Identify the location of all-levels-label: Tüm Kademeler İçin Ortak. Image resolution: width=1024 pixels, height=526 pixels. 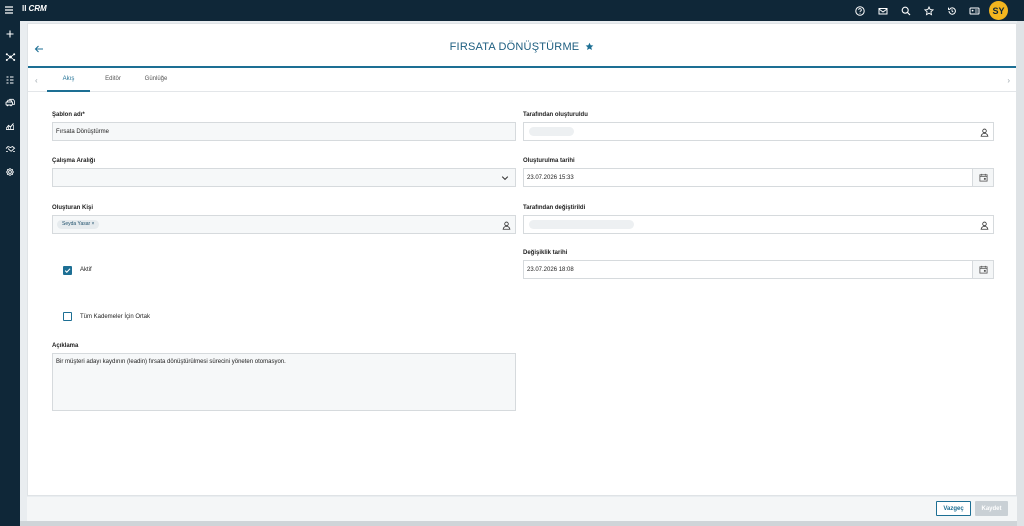
(115, 317).